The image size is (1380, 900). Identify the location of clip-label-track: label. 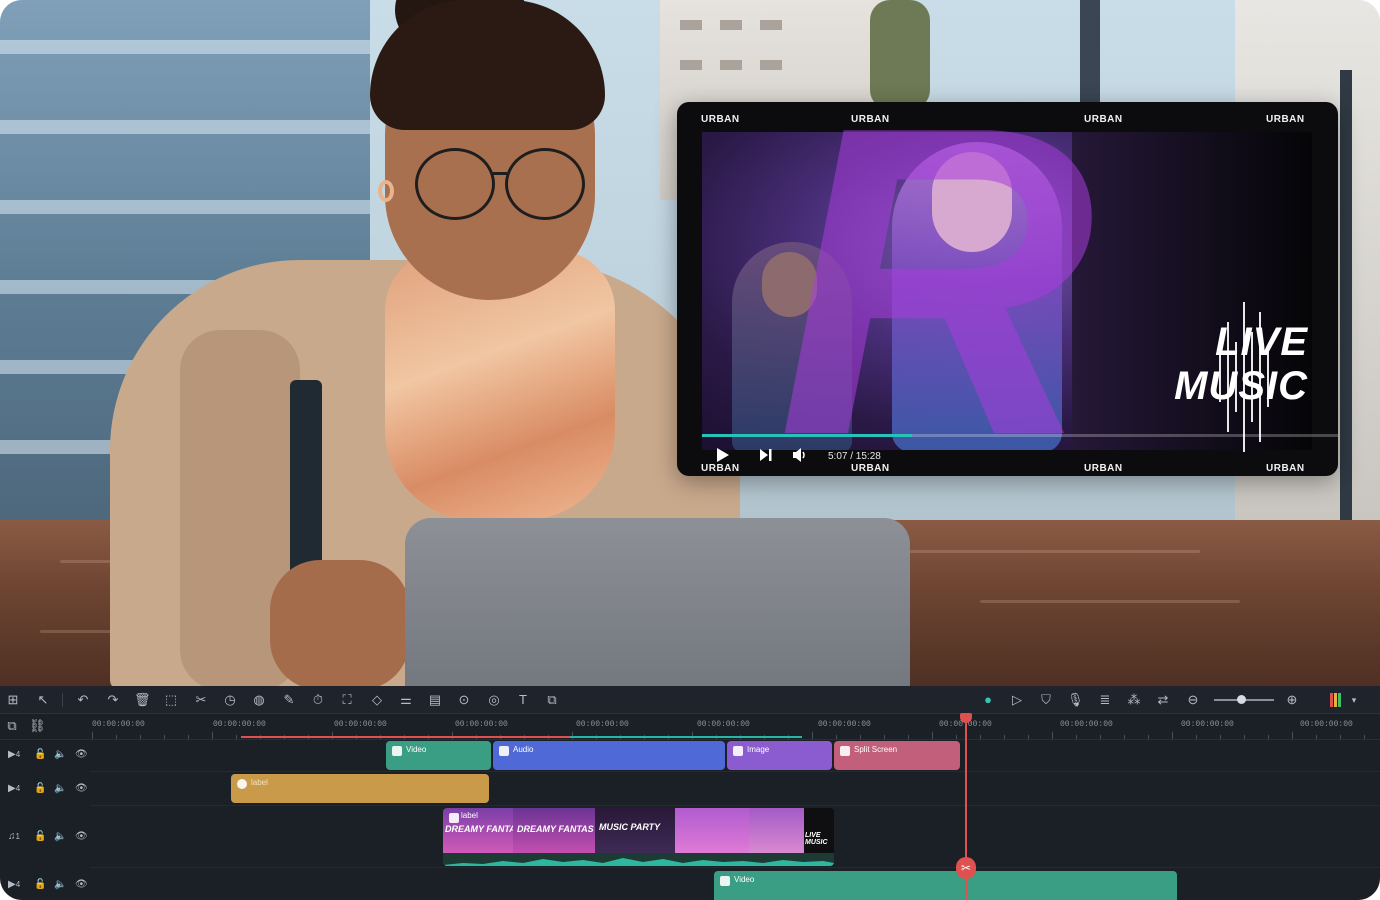
(360, 788).